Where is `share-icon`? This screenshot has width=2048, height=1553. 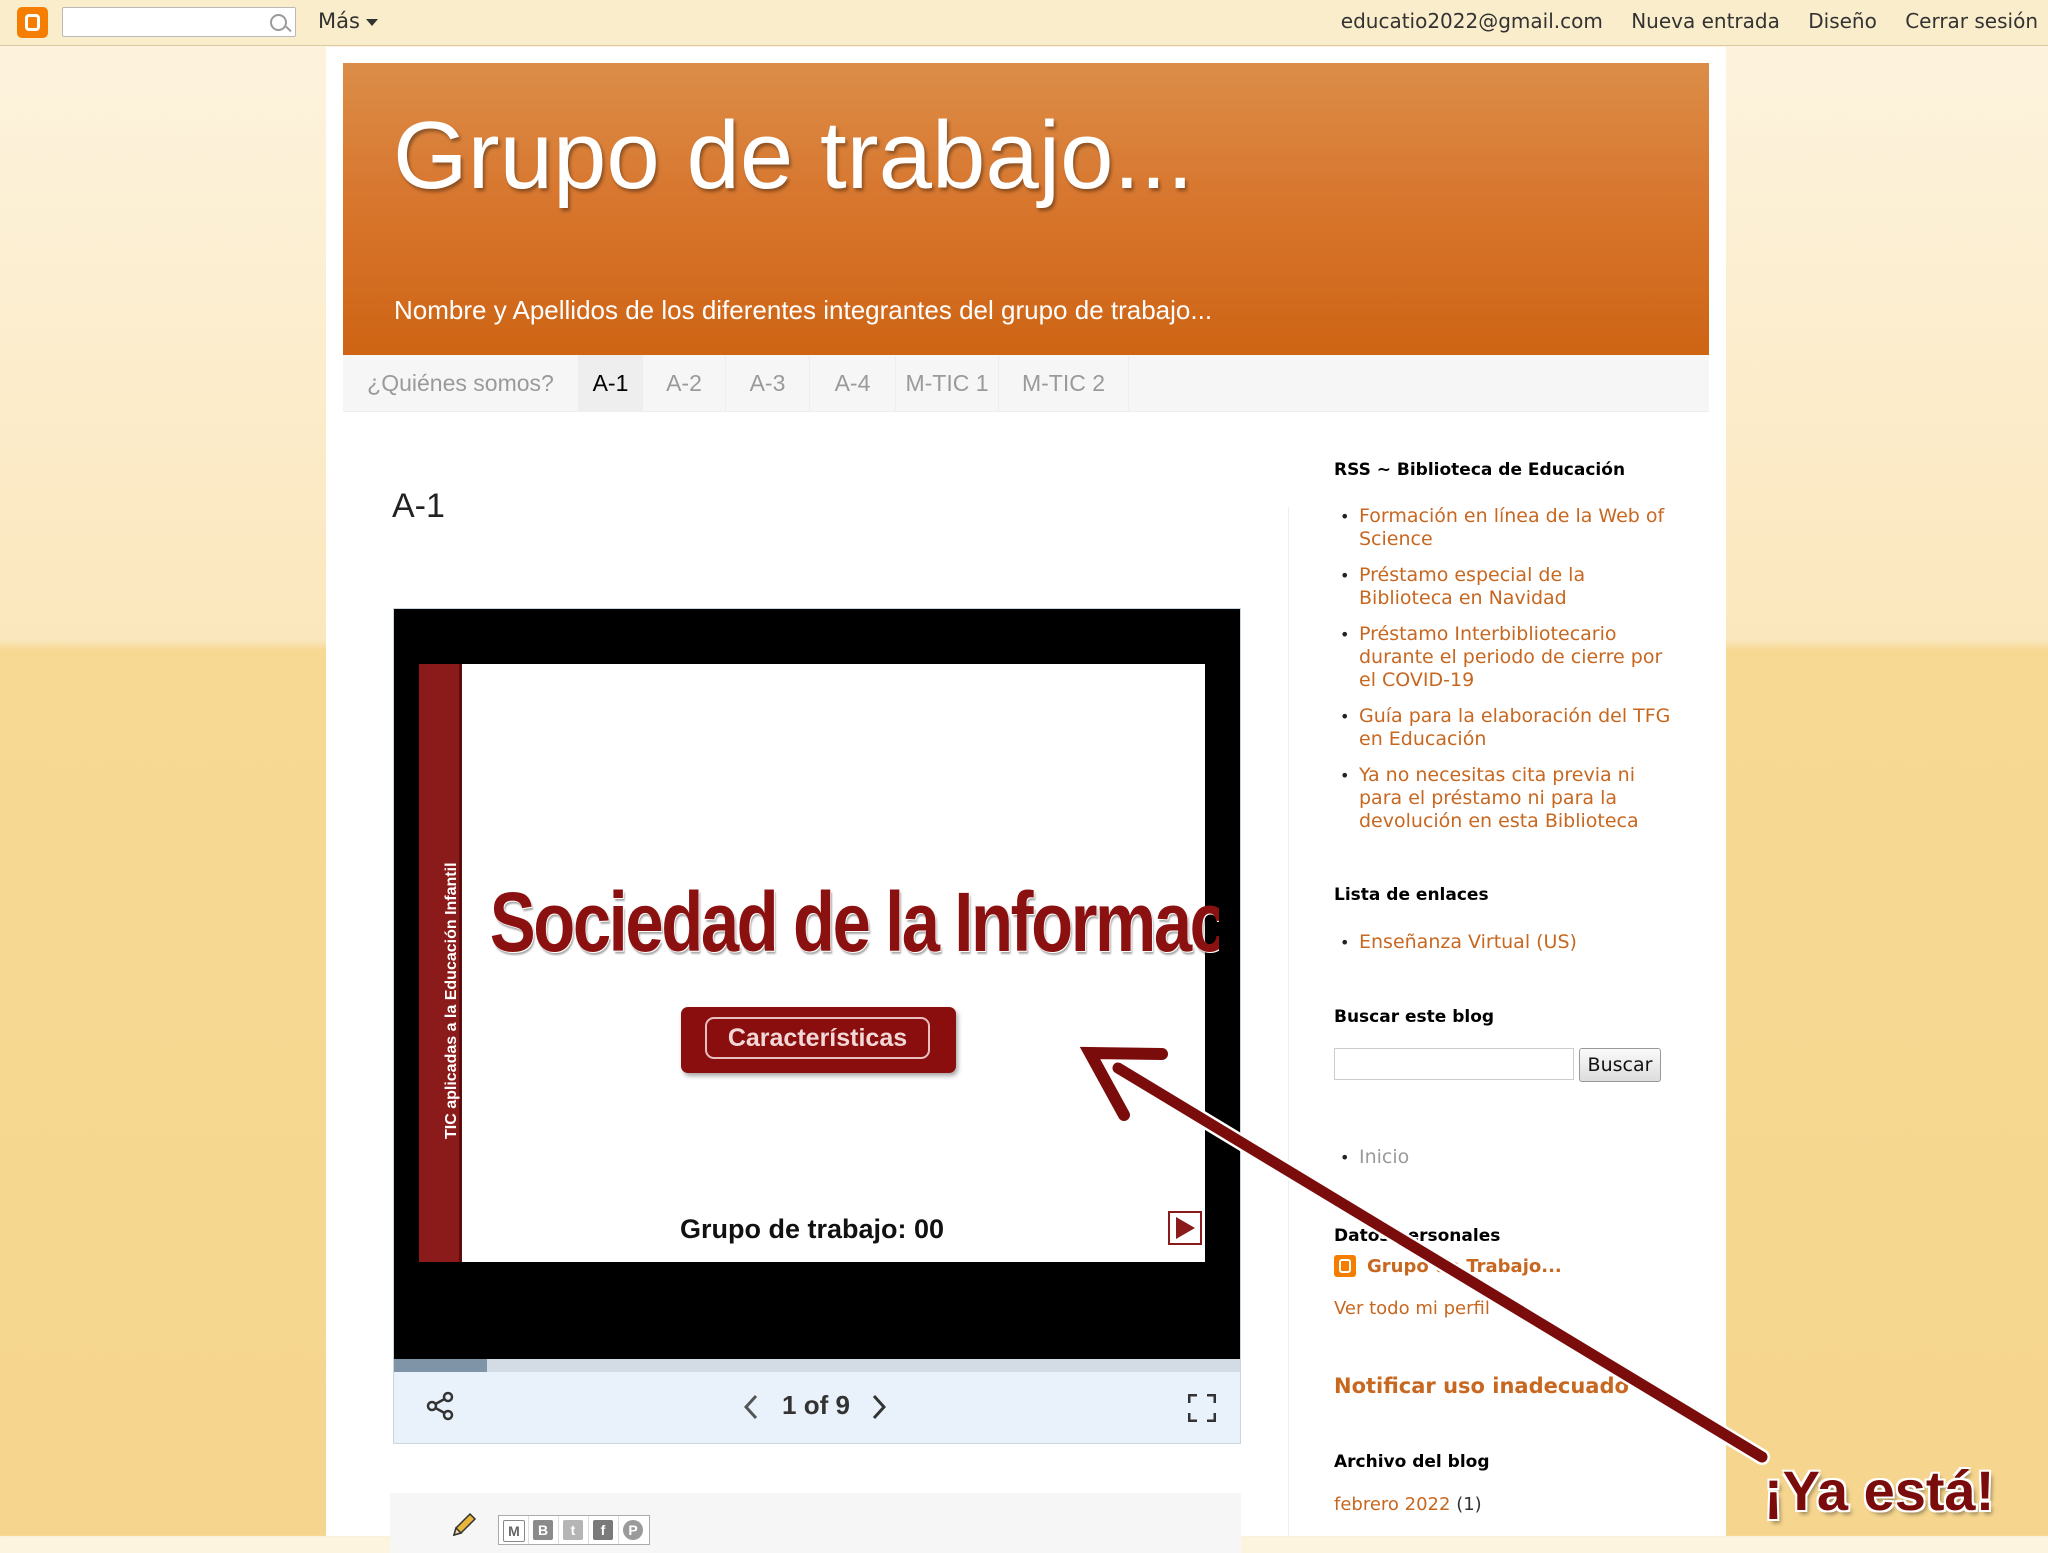 share-icon is located at coordinates (440, 1406).